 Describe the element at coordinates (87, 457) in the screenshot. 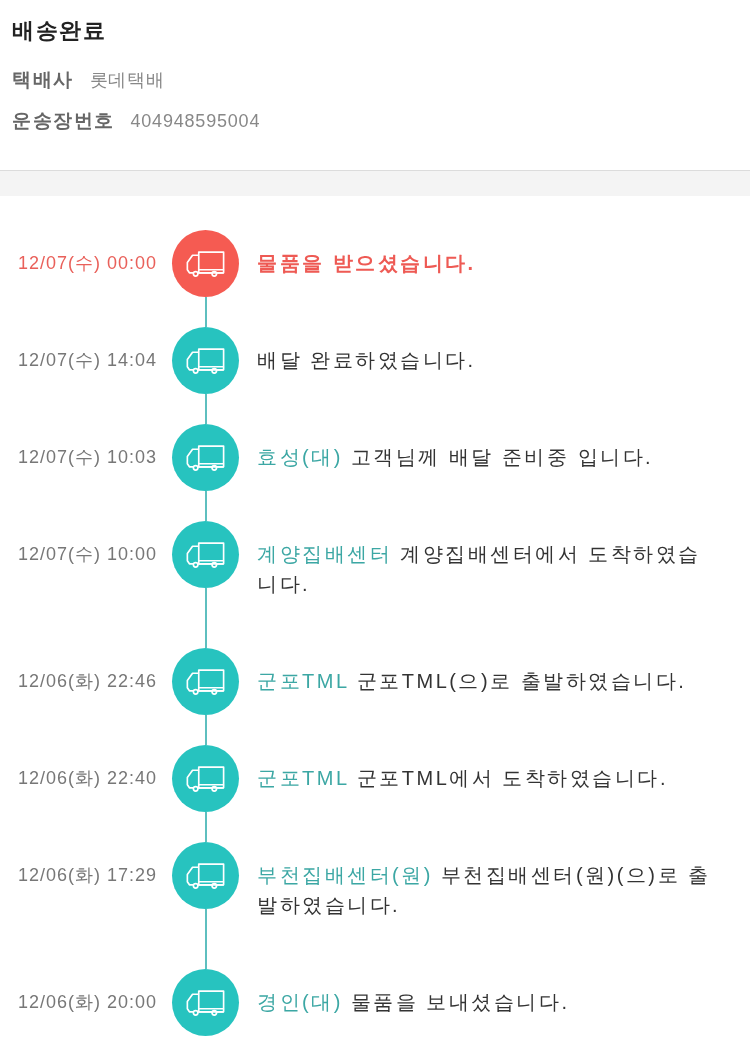

I see `event-time: 12/07(수) 10:03` at that location.